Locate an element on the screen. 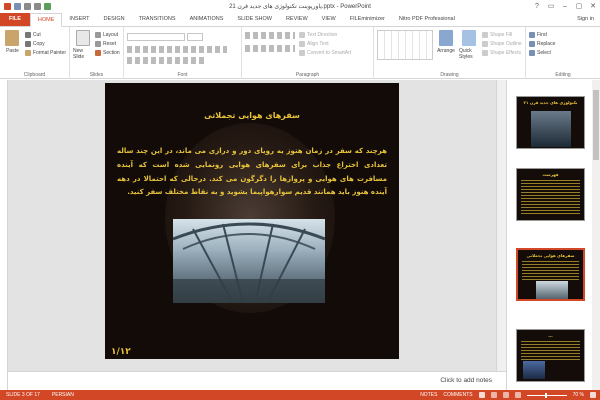 Image resolution: width=600 pixels, height=400 pixels. align-buttons is located at coordinates (270, 48).